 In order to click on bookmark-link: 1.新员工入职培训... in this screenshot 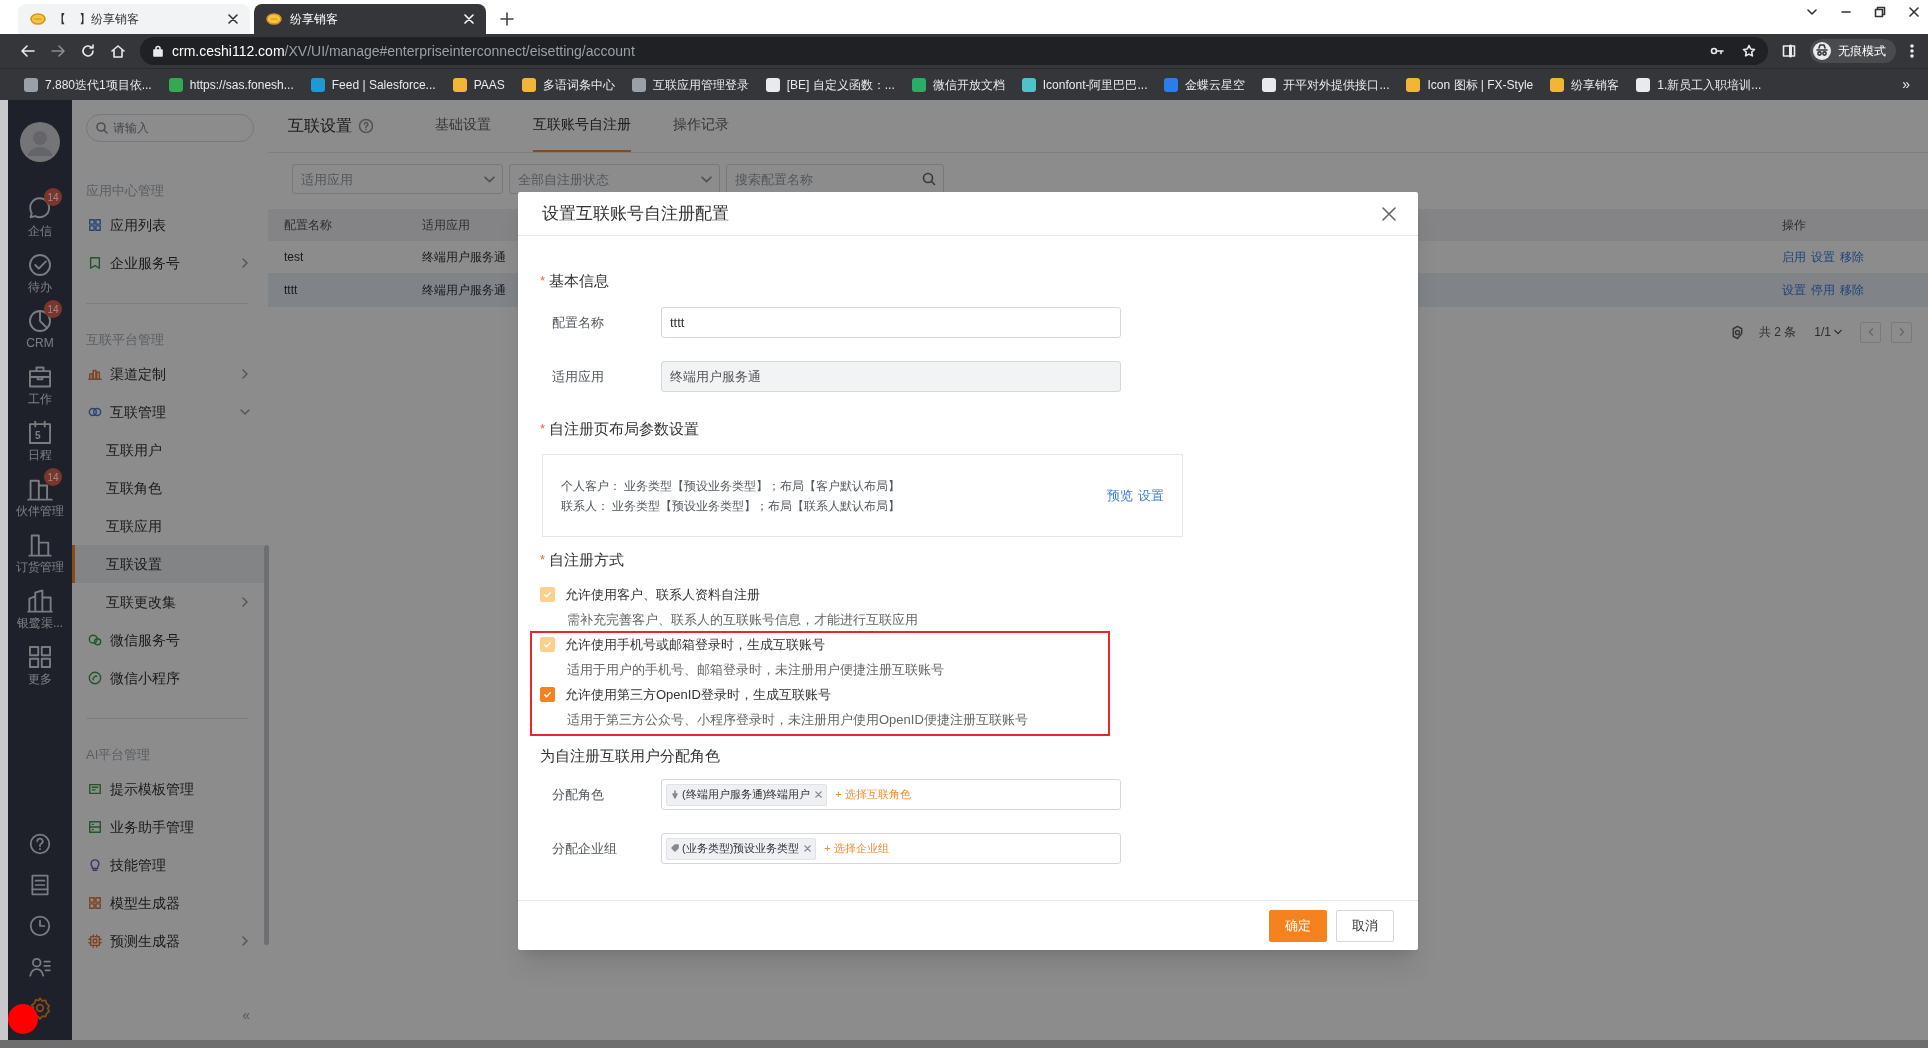, I will do `click(1699, 84)`.